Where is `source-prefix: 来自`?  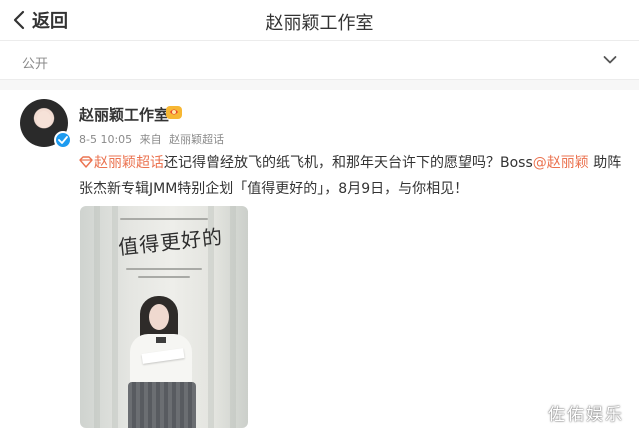
source-prefix: 来自 is located at coordinates (150, 139).